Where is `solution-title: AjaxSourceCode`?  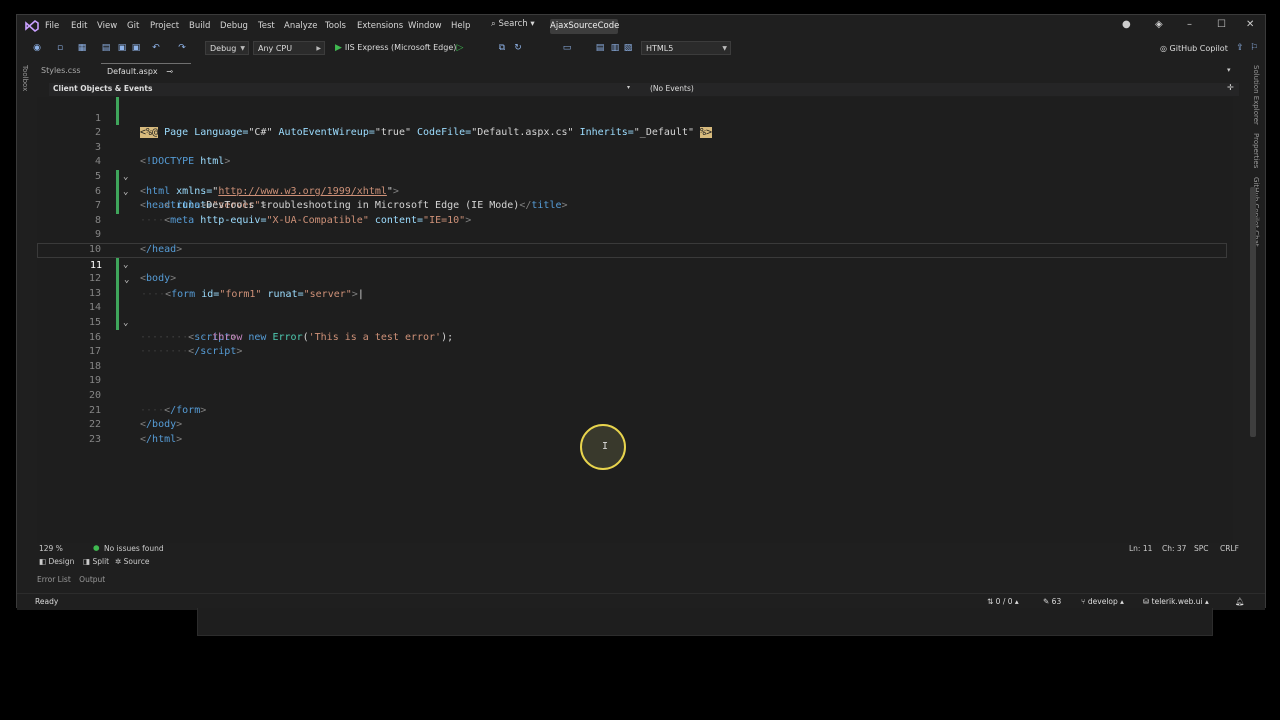 solution-title: AjaxSourceCode is located at coordinates (584, 26).